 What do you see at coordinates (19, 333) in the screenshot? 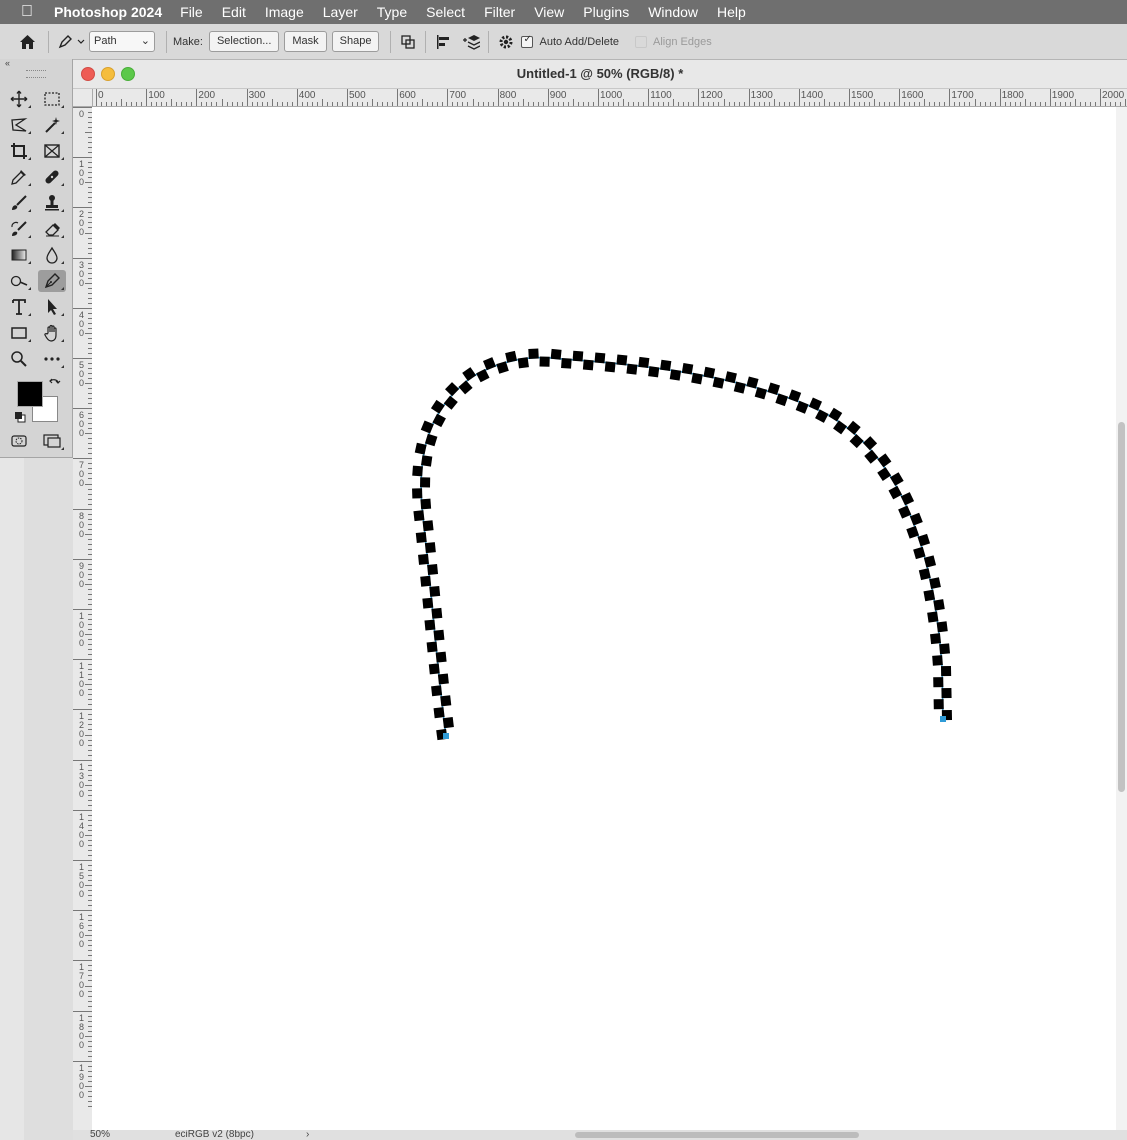
I see `rectangle-icon` at bounding box center [19, 333].